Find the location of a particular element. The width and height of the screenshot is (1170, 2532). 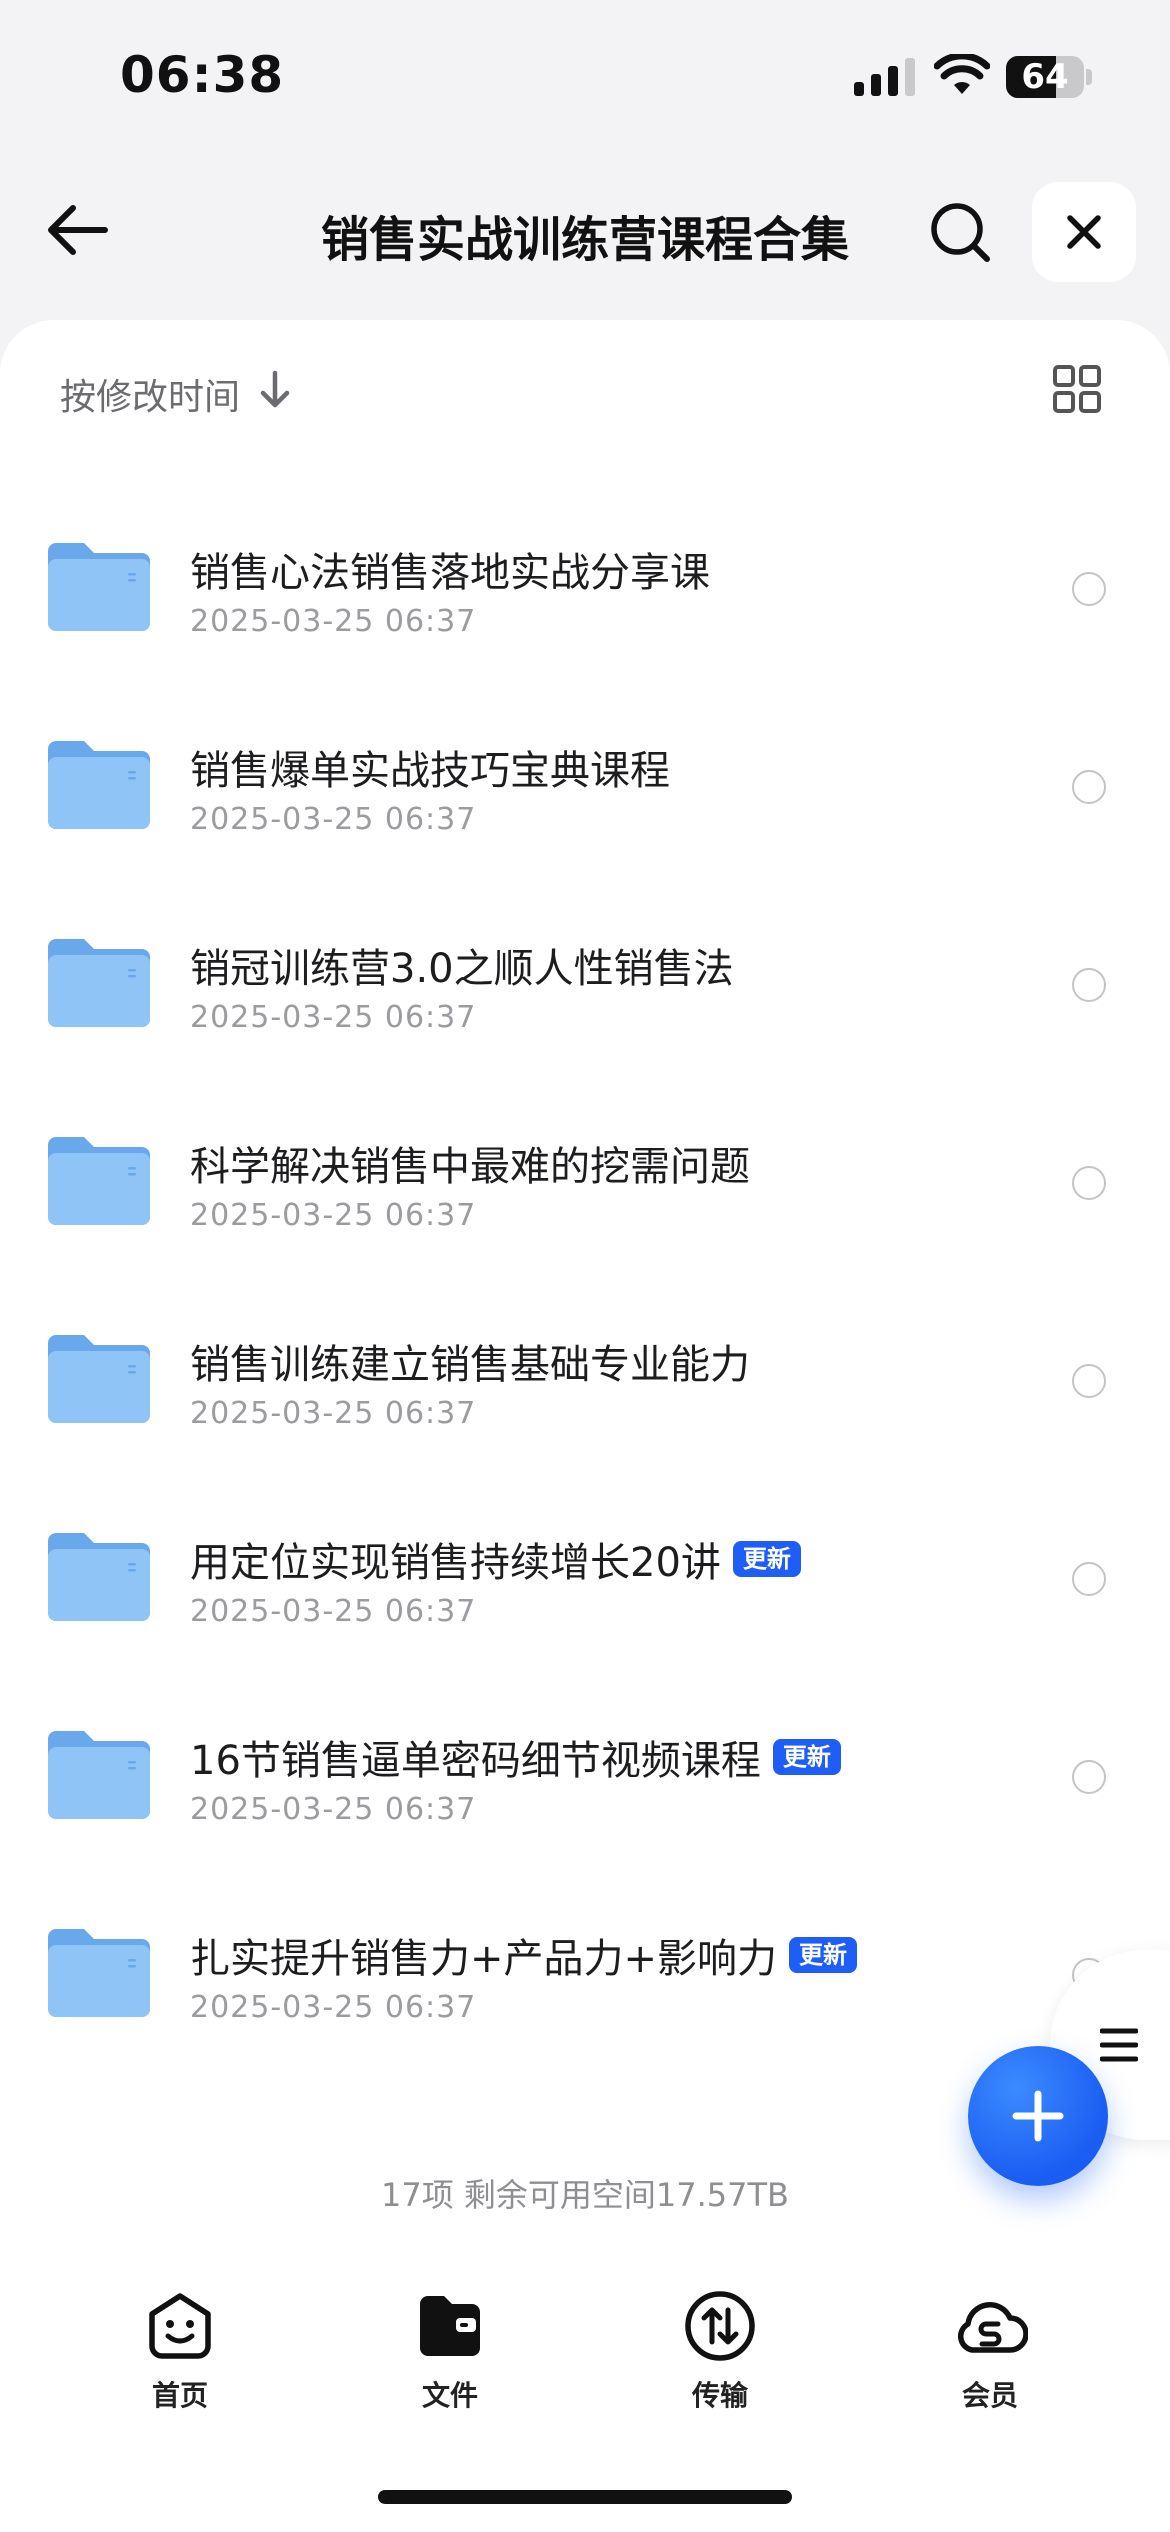

header: 销售实战训练营课程合集 is located at coordinates (585, 230).